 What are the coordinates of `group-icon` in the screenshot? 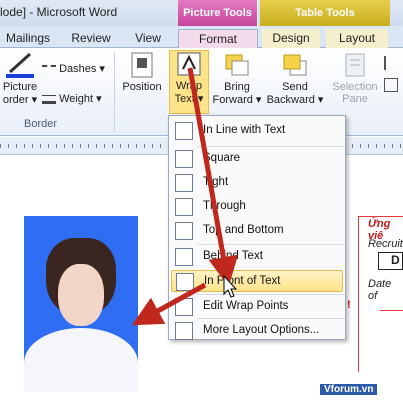 It's located at (391, 85).